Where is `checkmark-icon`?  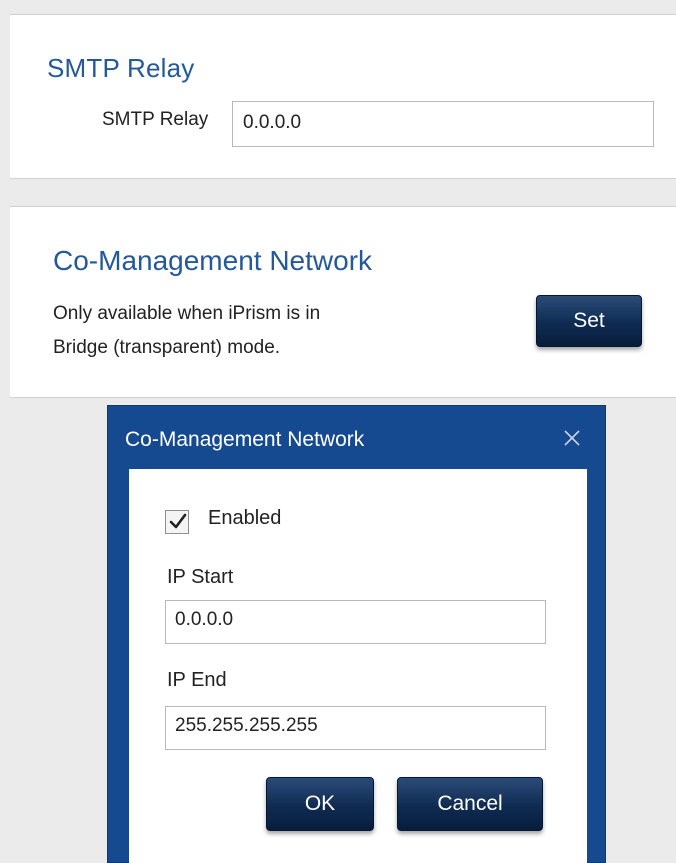
checkmark-icon is located at coordinates (178, 521).